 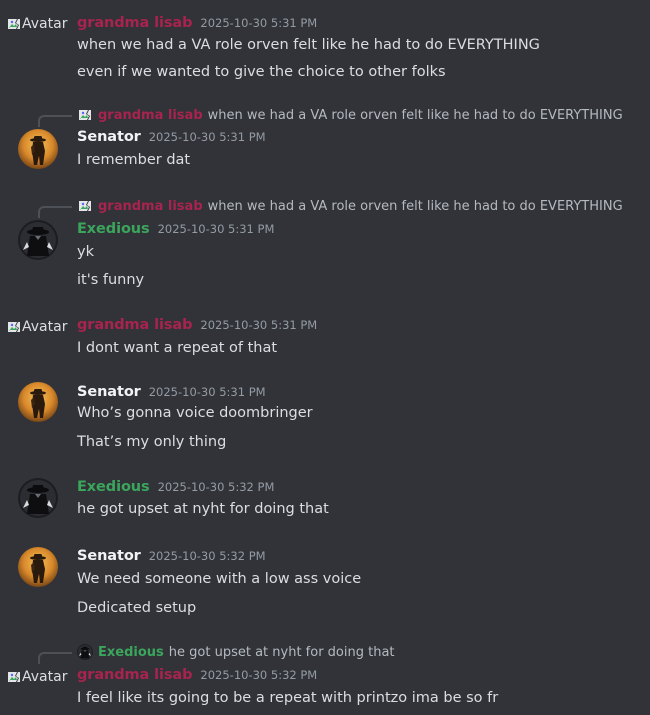 I want to click on message-text: yk, so click(x=85, y=252).